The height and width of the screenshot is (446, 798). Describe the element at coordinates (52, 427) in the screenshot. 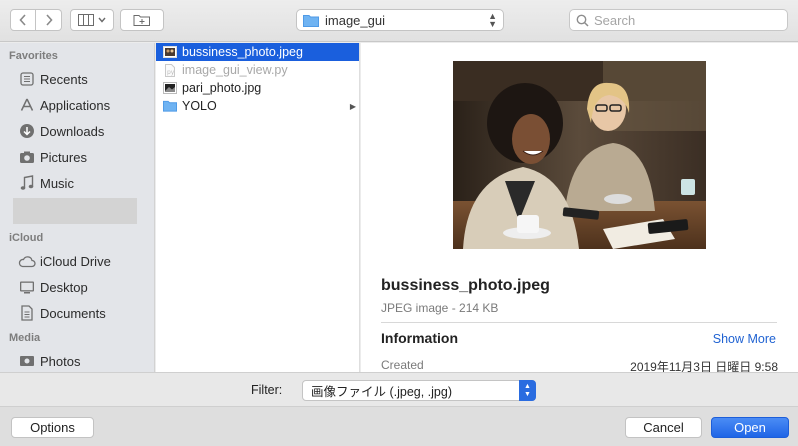

I see `options-button: Options` at that location.